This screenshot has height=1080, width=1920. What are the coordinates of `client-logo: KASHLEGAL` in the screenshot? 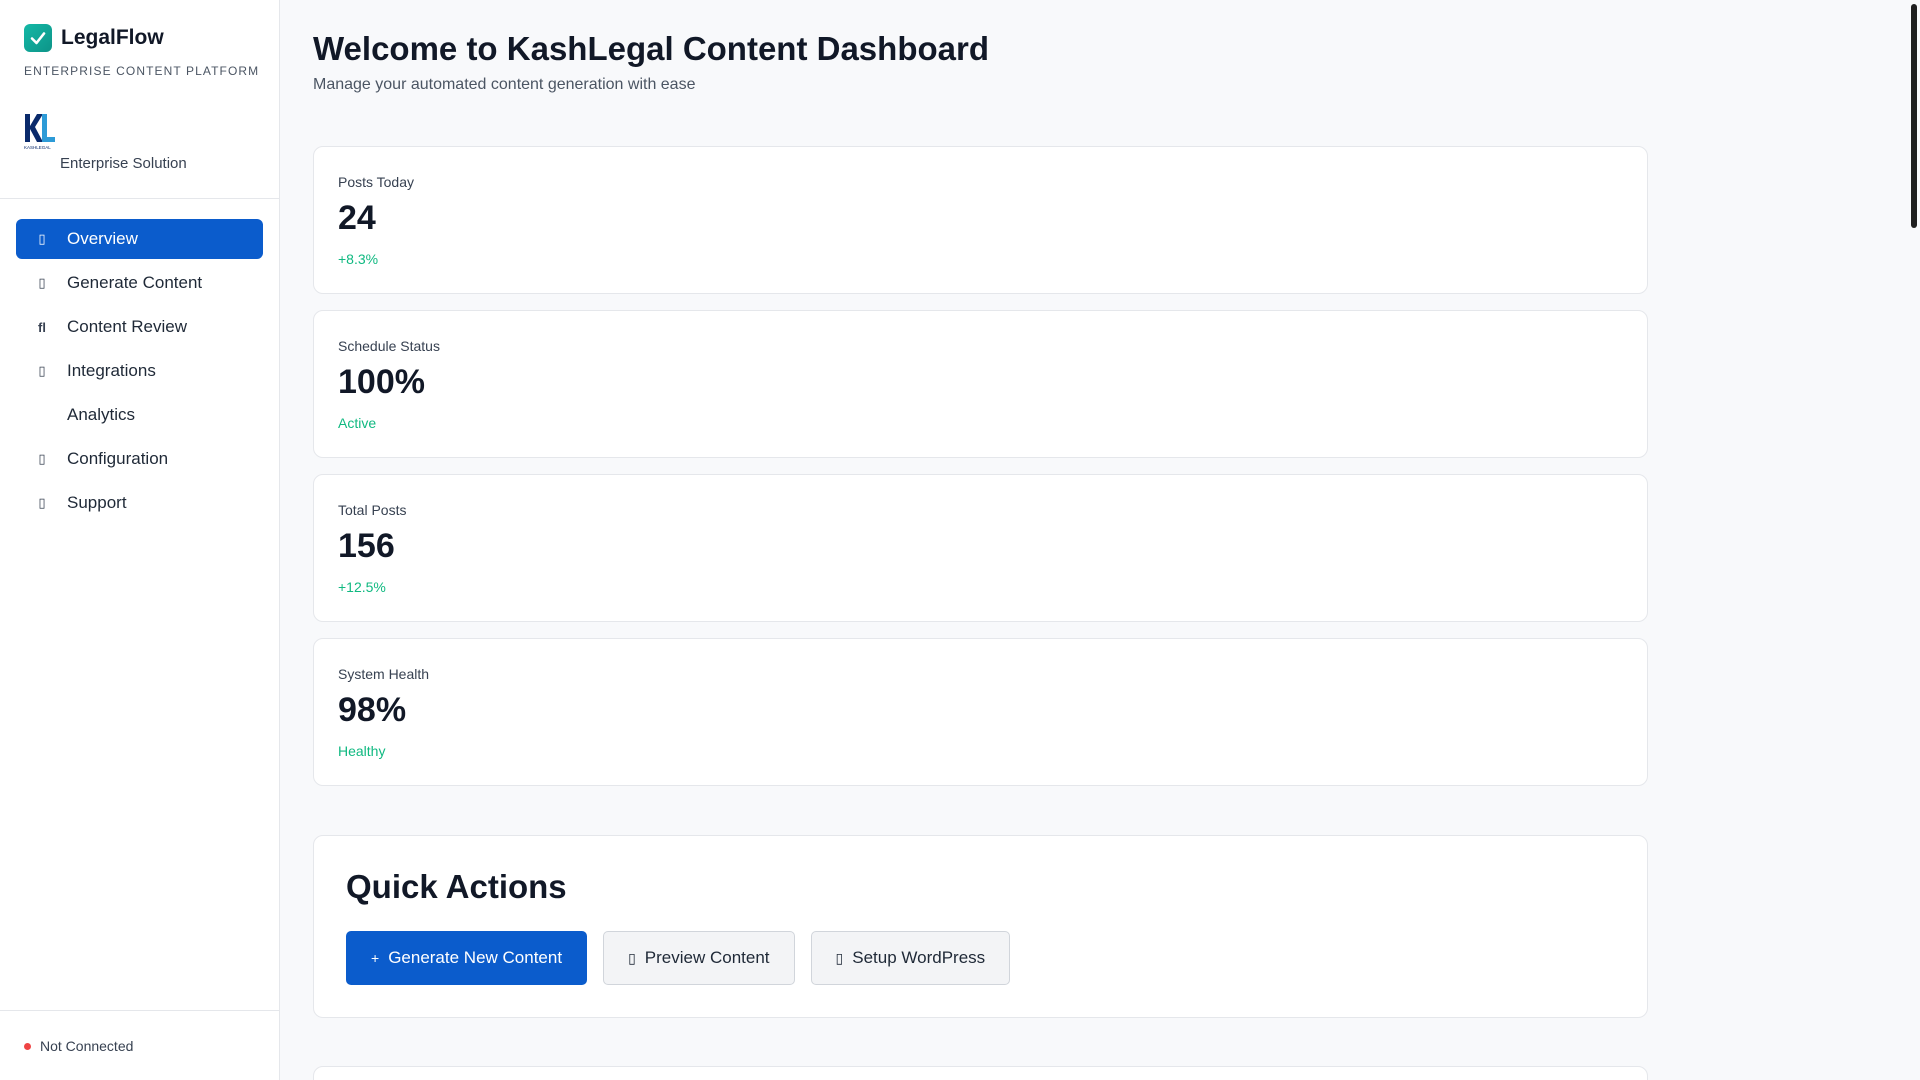 It's located at (39, 132).